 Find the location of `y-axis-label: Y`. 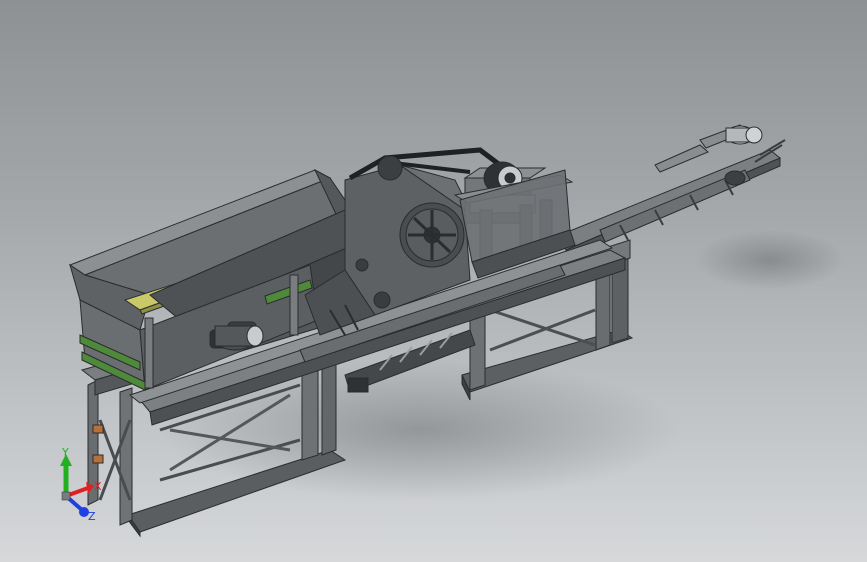

y-axis-label: Y is located at coordinates (65, 453).